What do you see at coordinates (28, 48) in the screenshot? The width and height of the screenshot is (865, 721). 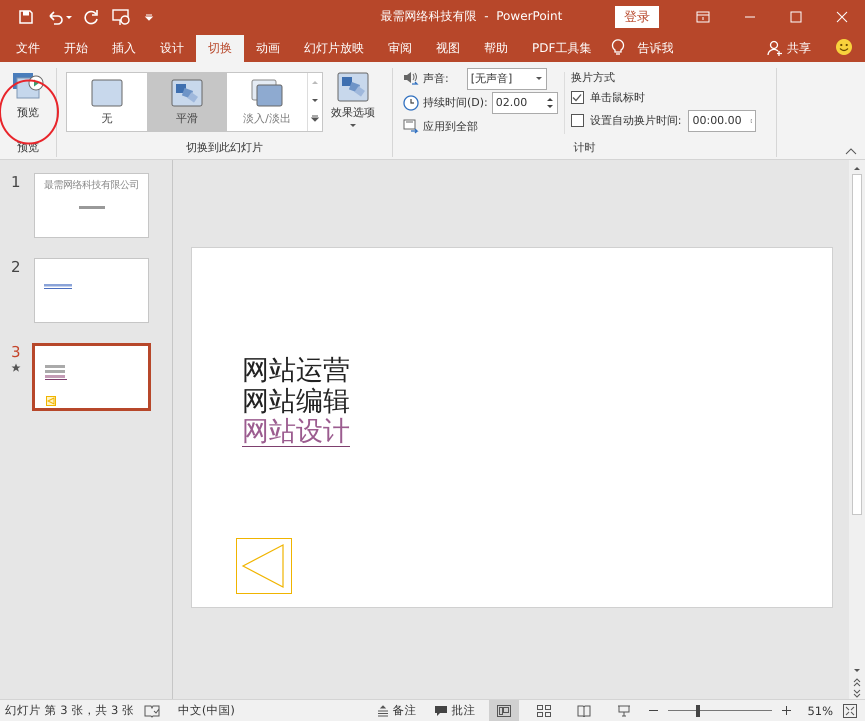 I see `ribbon-tab: 文件` at bounding box center [28, 48].